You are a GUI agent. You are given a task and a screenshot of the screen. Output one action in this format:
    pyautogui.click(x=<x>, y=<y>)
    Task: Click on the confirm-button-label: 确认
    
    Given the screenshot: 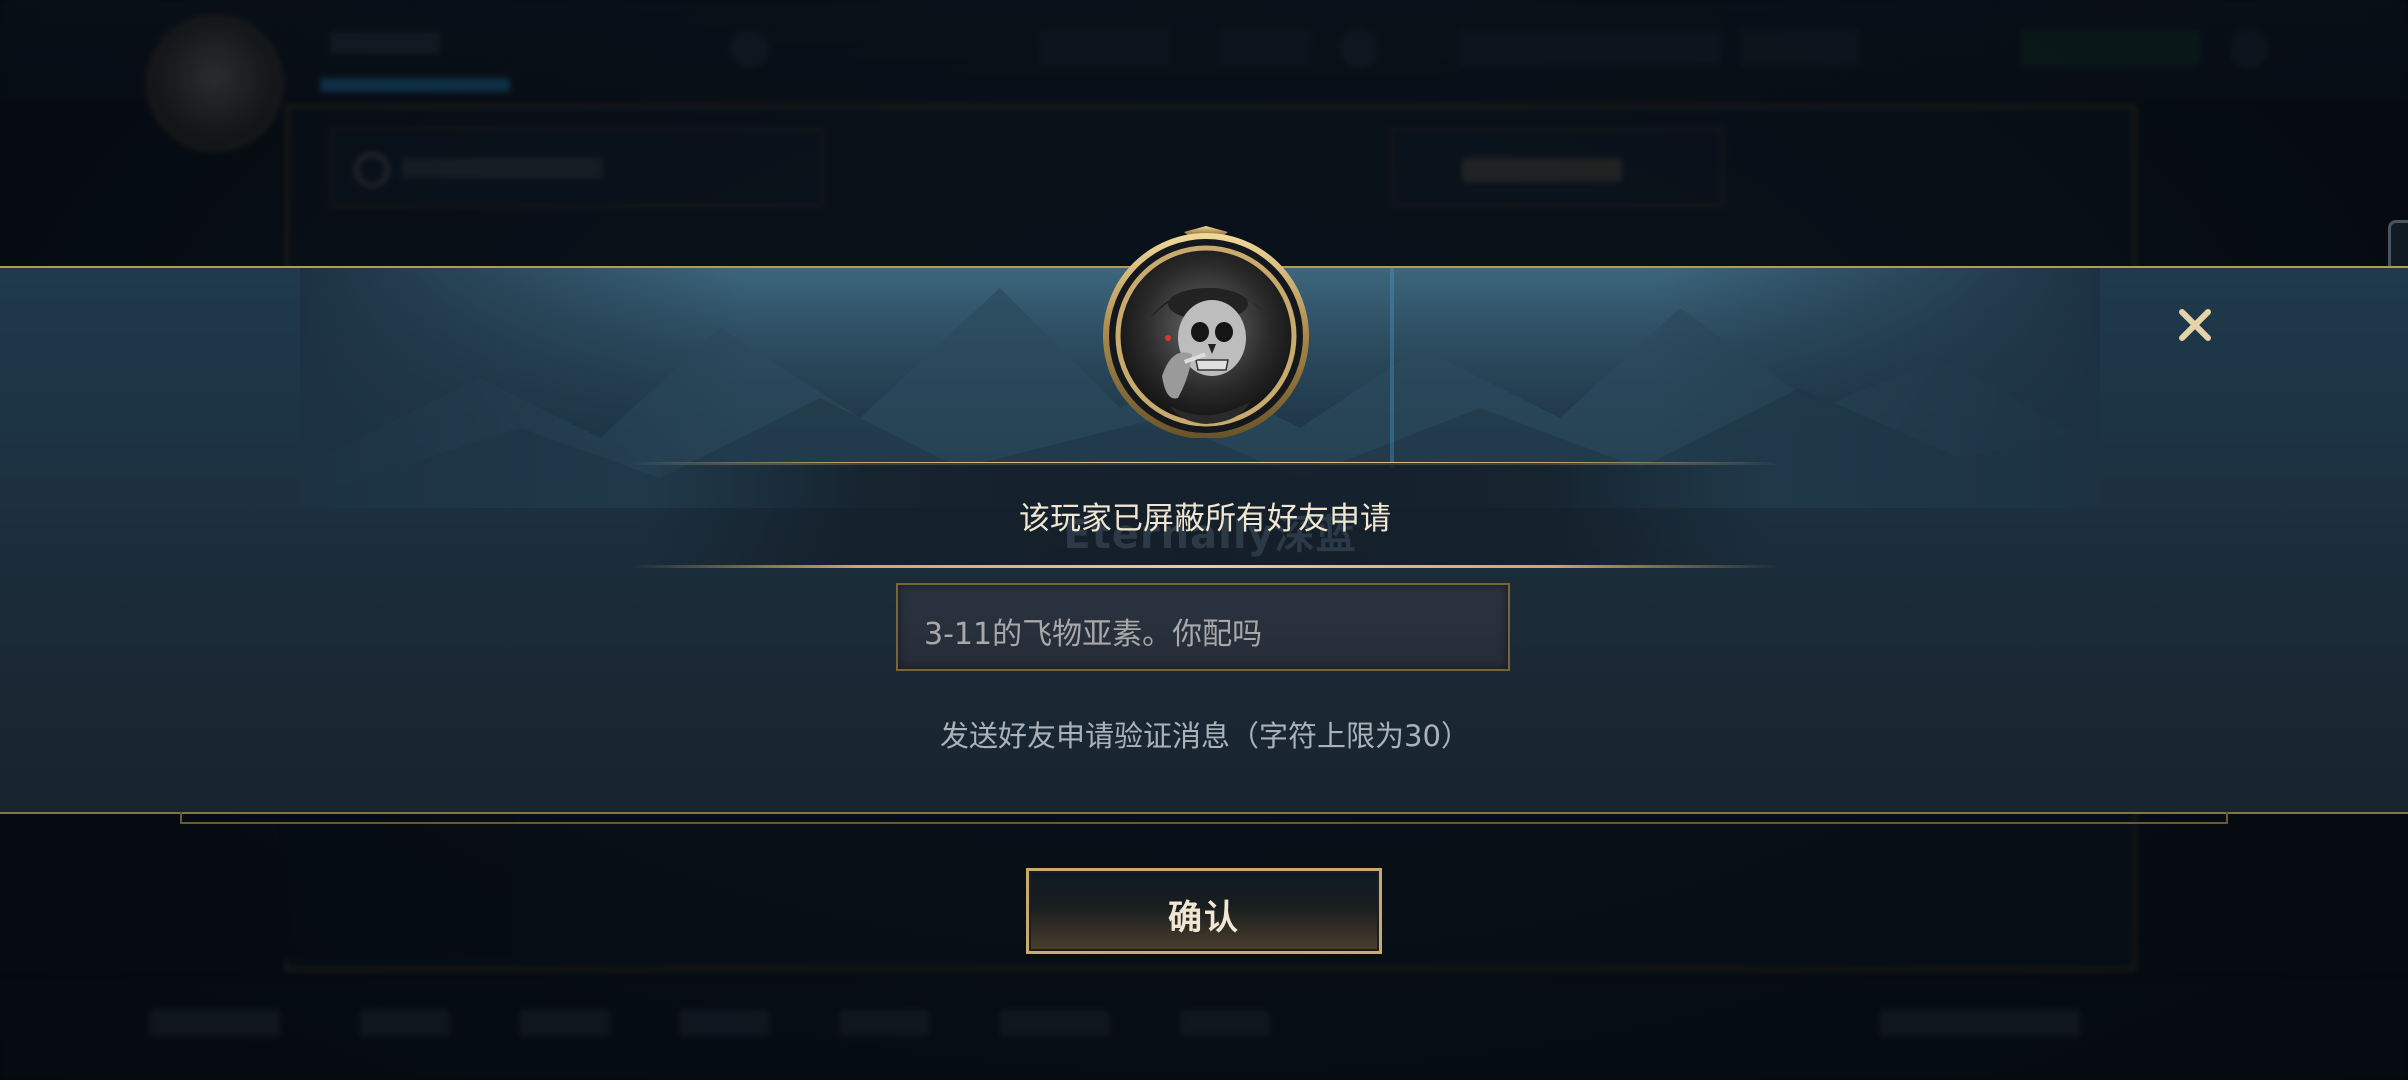 What is the action you would take?
    pyautogui.click(x=1204, y=918)
    